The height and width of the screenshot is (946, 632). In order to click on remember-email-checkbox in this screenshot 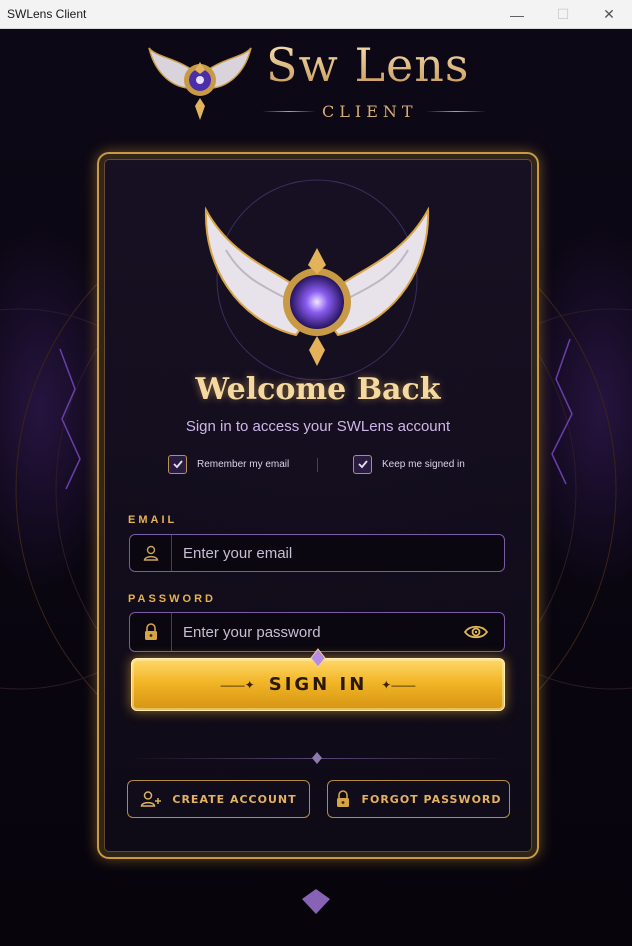, I will do `click(177, 464)`.